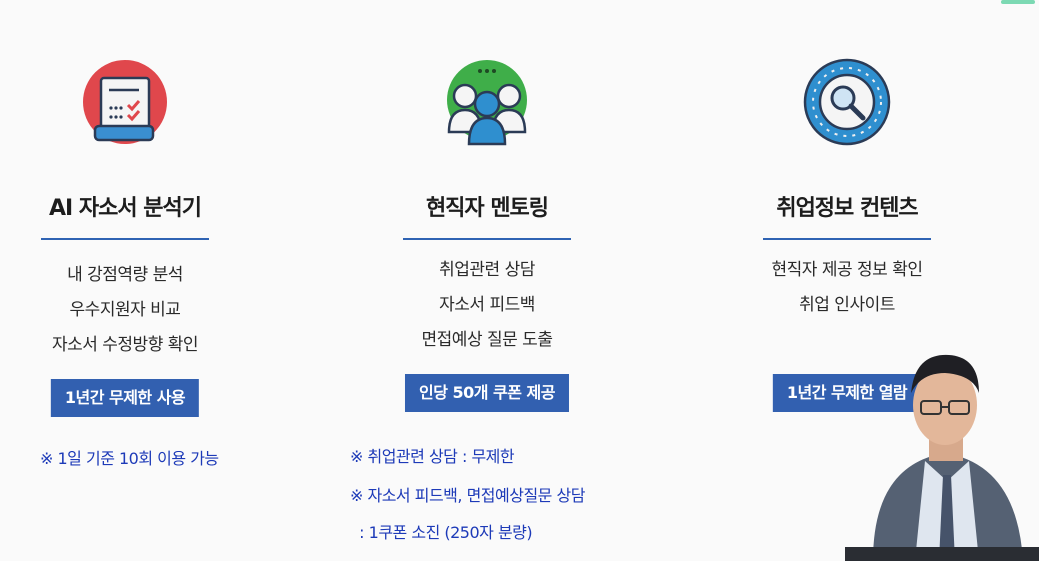 The width and height of the screenshot is (1039, 561). I want to click on feature-item: 자소서 피드백, so click(487, 305).